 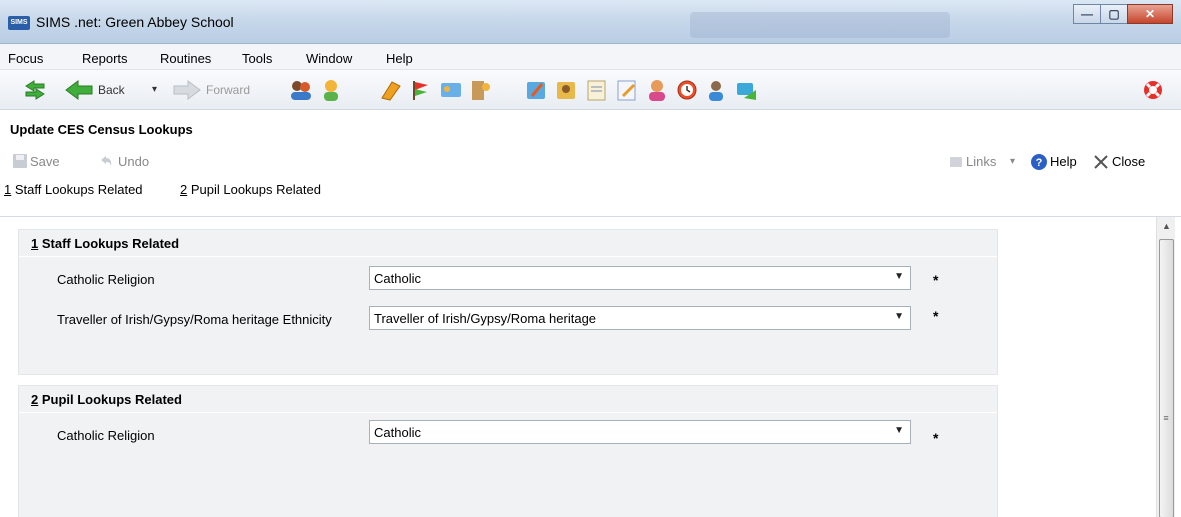 I want to click on help-icon: ?, so click(x=1039, y=162).